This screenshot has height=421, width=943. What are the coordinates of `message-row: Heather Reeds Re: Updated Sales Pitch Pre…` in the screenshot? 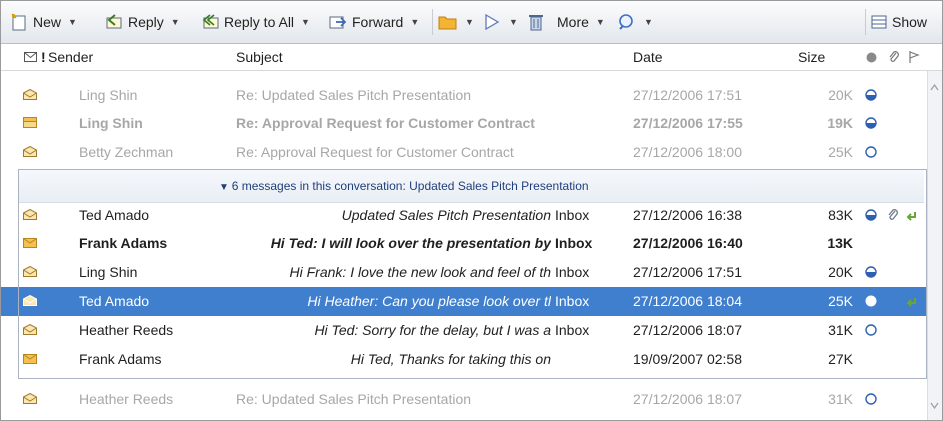 It's located at (464, 399).